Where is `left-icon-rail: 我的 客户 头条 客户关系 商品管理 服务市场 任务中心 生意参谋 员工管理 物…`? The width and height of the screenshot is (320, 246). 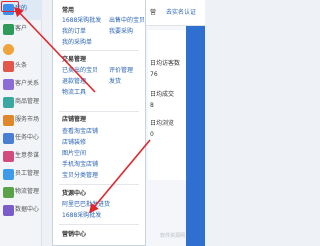 left-icon-rail: 我的 客户 头条 客户关系 商品管理 服务市场 任务中心 生意参谋 员工管理 物… is located at coordinates (21, 123).